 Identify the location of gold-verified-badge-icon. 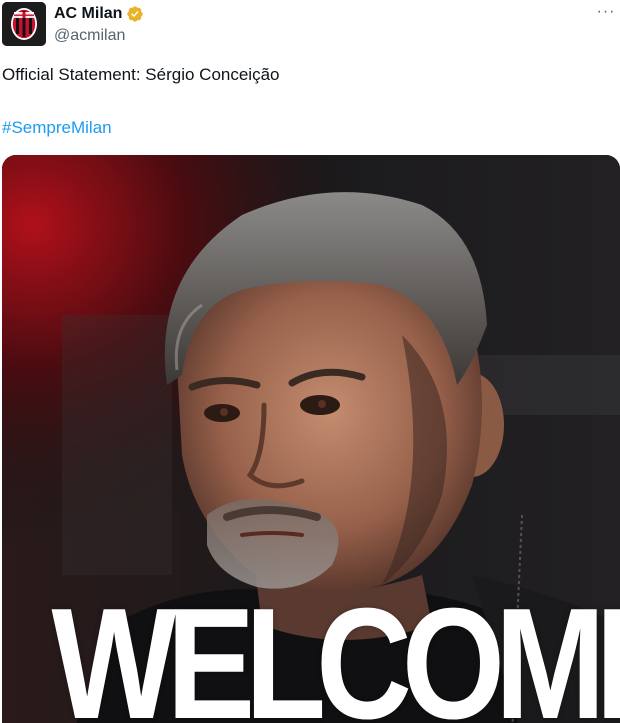
(135, 14).